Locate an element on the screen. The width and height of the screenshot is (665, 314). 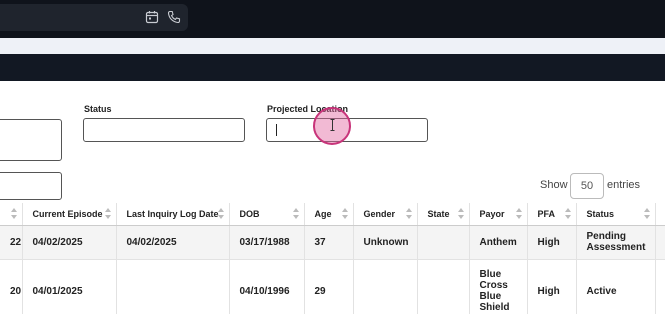
entries-select: 50 is located at coordinates (587, 186).